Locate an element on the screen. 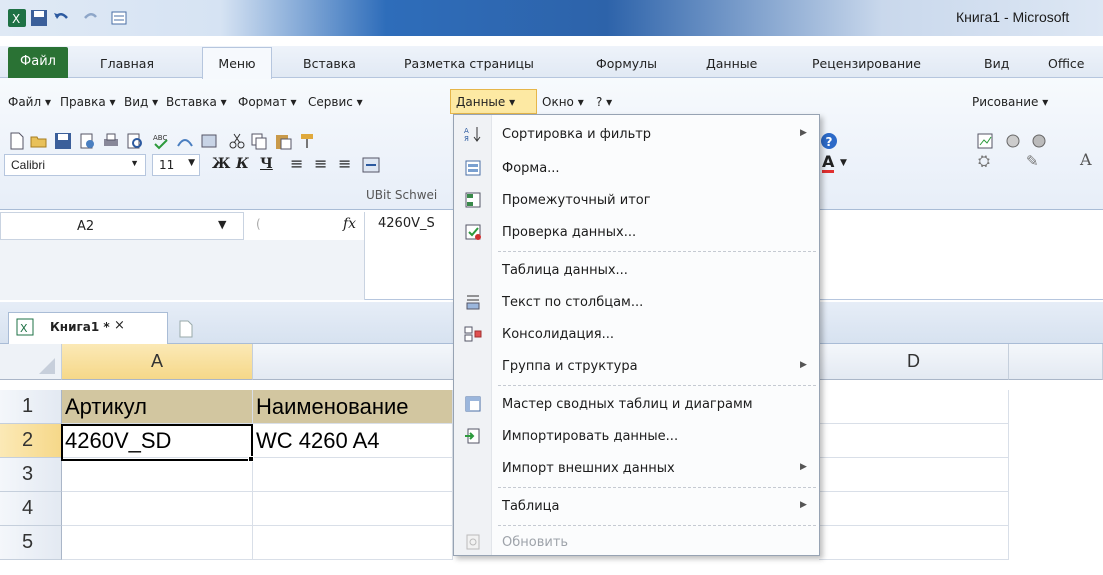 Image resolution: width=1103 pixels, height=575 pixels. insert-function-icon: fx is located at coordinates (349, 224).